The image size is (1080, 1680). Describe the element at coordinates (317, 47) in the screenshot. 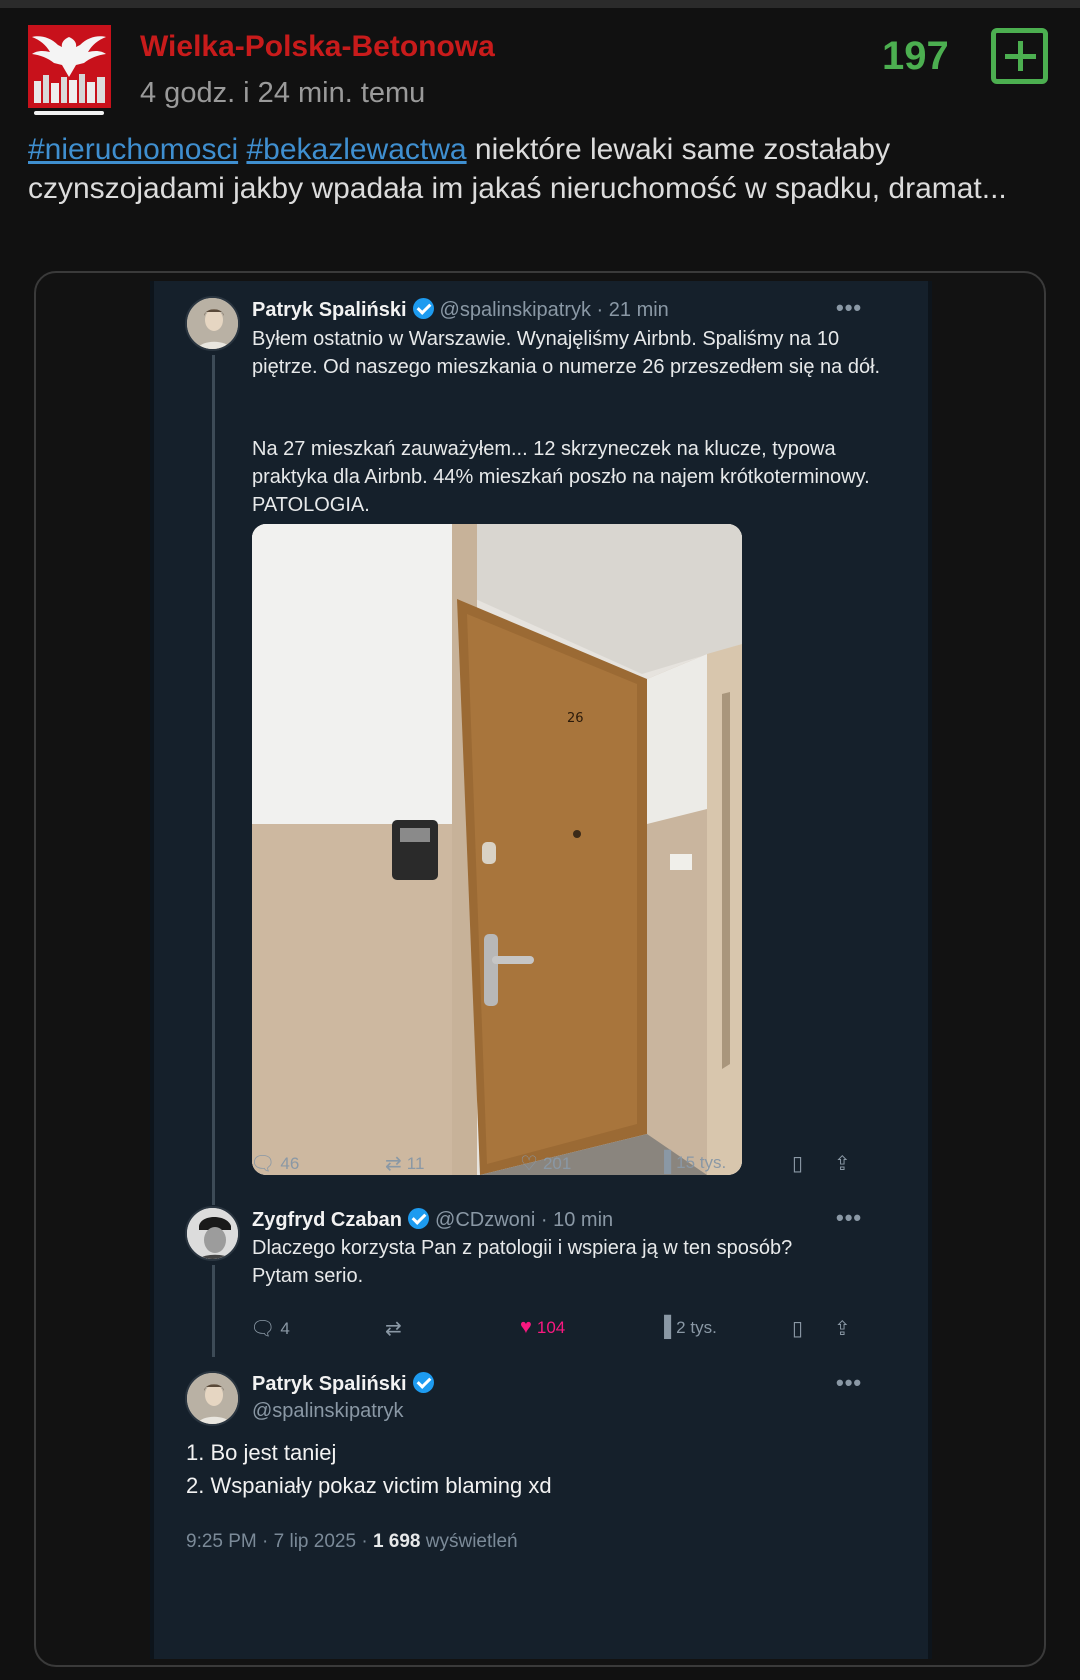

I see `author-name: Wielka-Polska-Betonowa` at that location.